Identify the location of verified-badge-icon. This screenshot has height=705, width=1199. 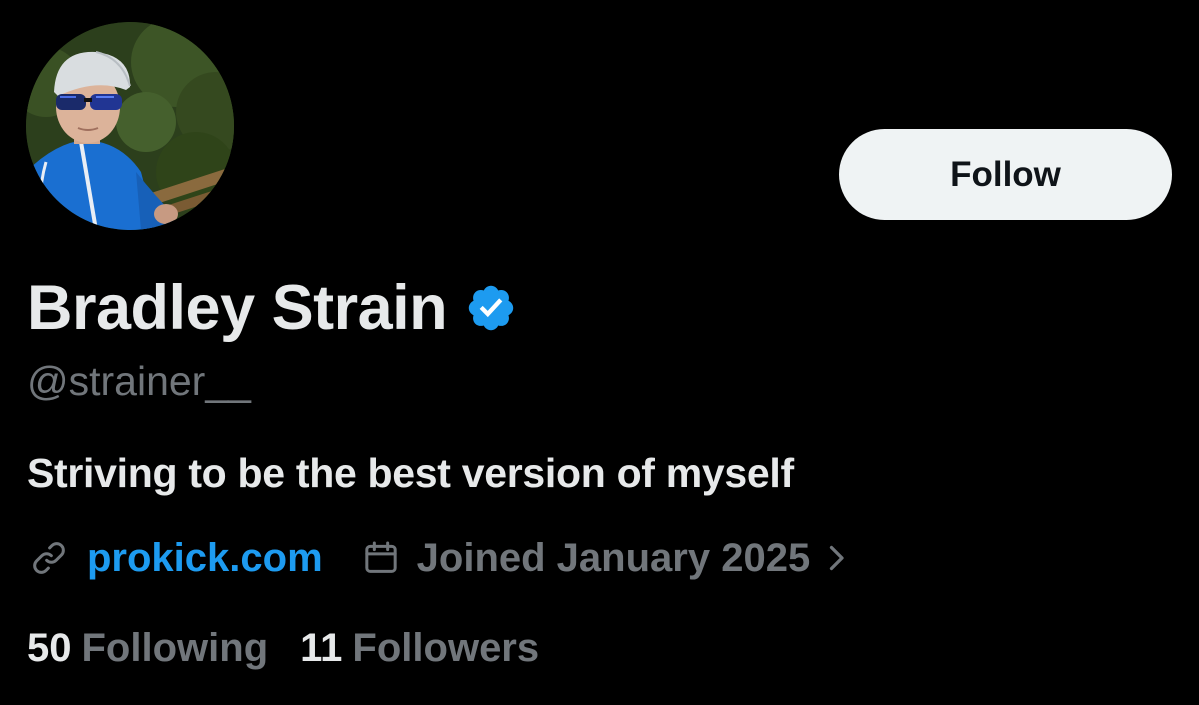
(491, 308).